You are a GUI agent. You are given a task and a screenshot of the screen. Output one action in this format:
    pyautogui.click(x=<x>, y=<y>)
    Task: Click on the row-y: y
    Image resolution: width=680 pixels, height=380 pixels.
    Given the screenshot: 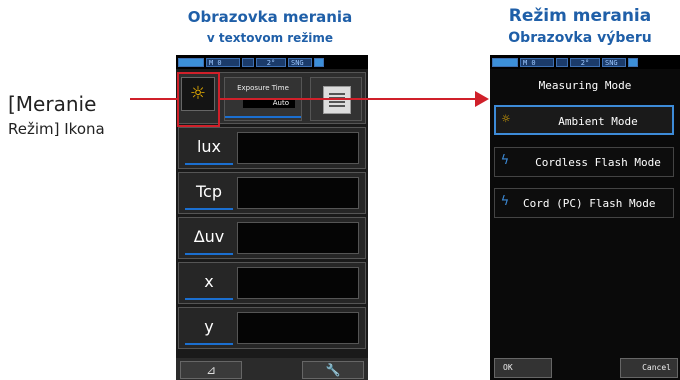 What is the action you would take?
    pyautogui.click(x=272, y=328)
    